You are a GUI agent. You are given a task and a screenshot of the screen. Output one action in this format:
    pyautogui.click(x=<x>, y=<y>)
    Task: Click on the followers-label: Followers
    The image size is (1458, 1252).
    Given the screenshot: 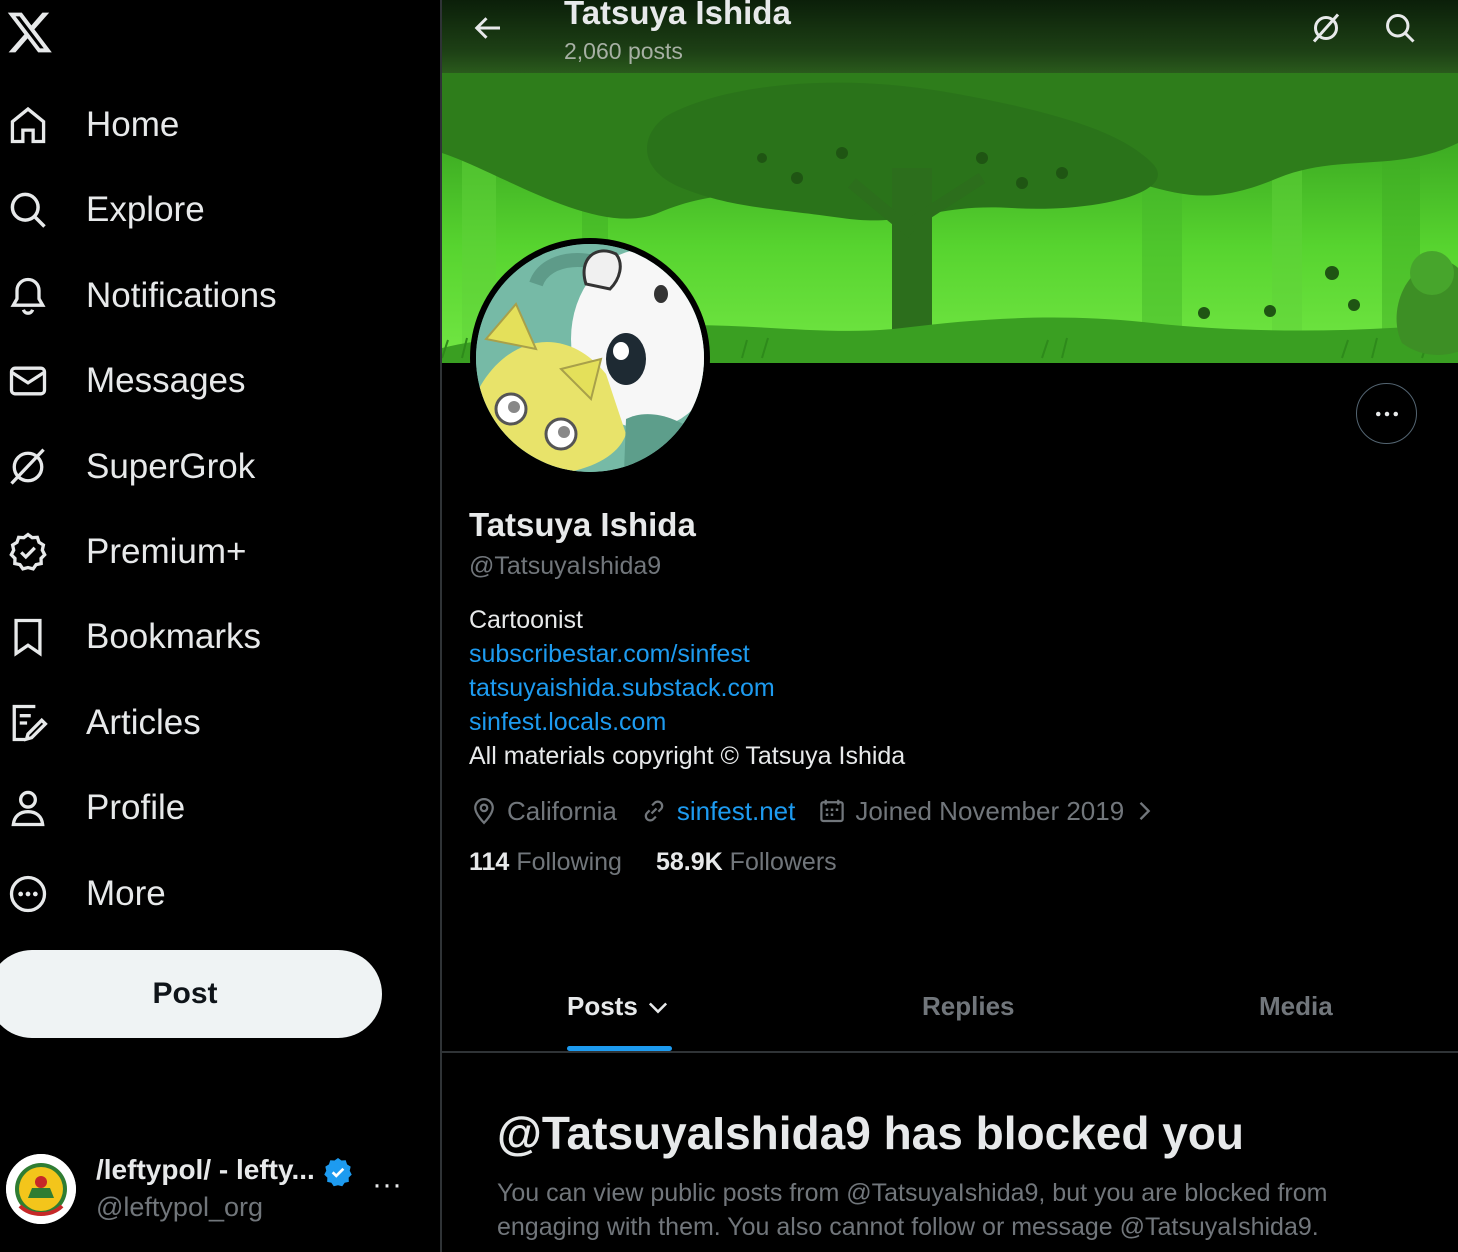 What is the action you would take?
    pyautogui.click(x=783, y=862)
    